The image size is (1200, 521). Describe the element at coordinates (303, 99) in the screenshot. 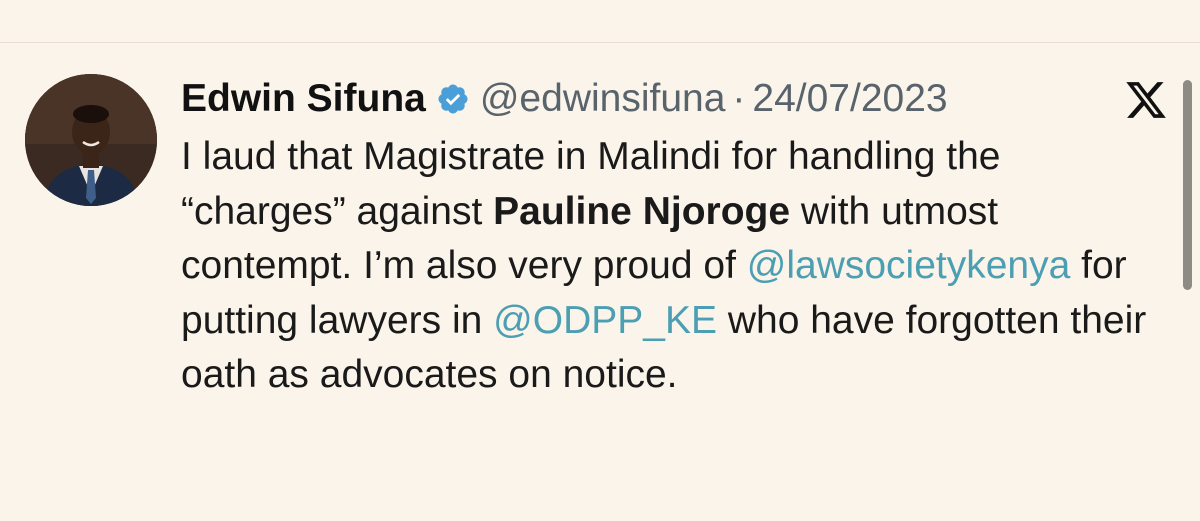

I see `author-name: Edwin Sifuna` at that location.